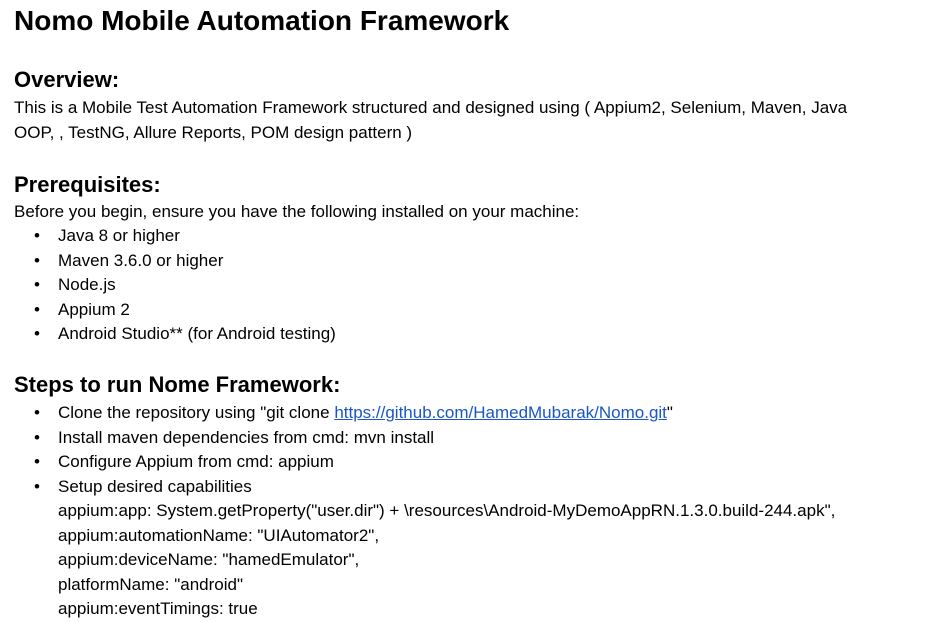 The height and width of the screenshot is (622, 926). I want to click on prerequisites-heading: Prerequisites:, so click(87, 184).